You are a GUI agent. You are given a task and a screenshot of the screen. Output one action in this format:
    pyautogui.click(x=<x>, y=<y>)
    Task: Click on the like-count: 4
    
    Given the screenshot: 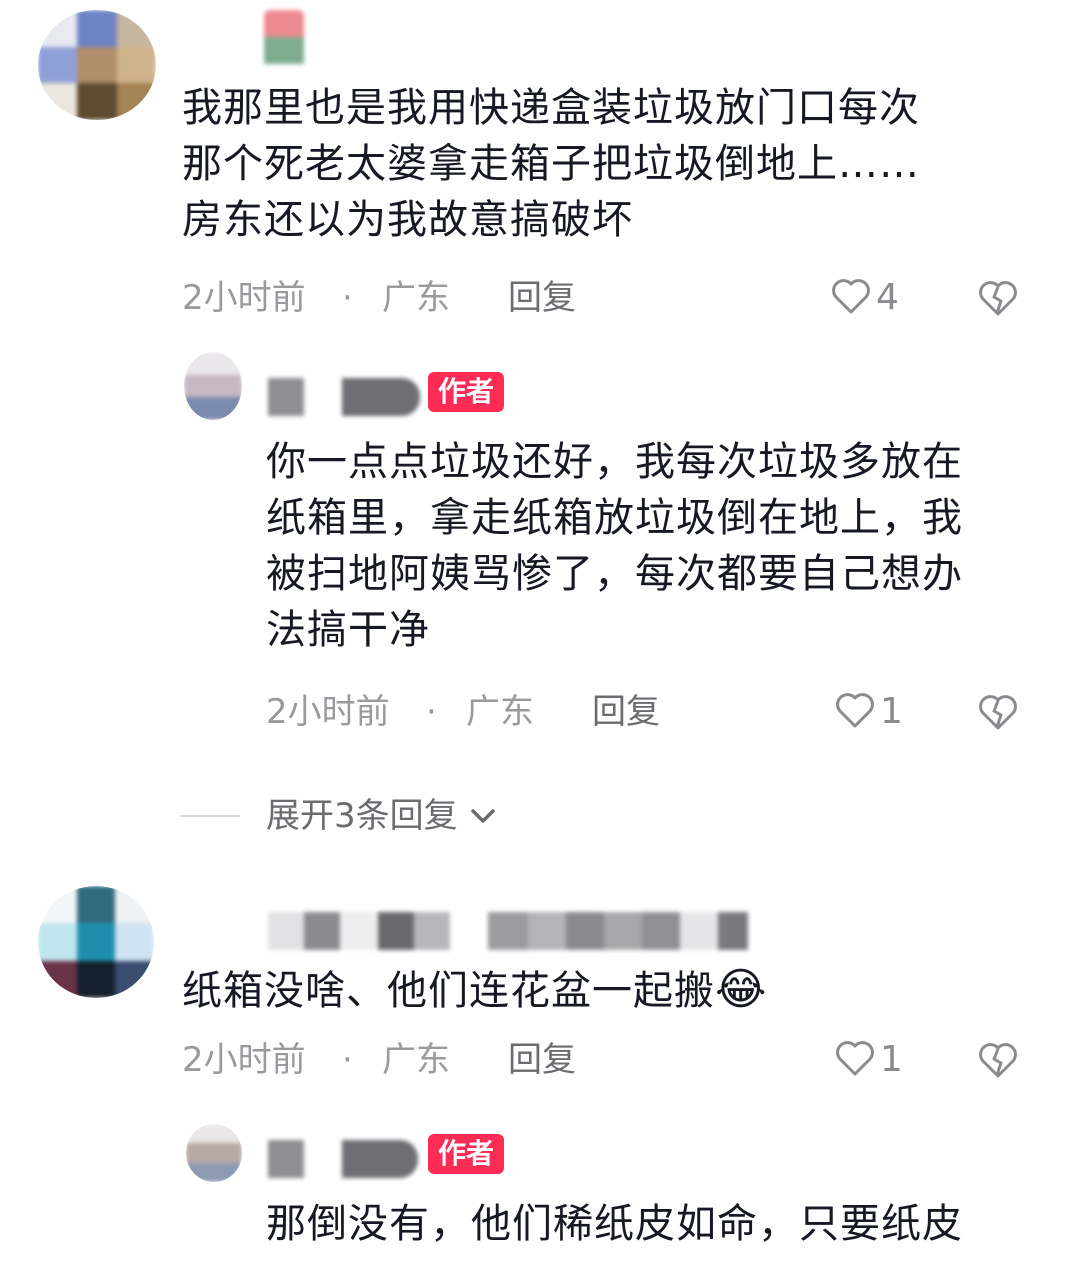 What is the action you would take?
    pyautogui.click(x=887, y=297)
    